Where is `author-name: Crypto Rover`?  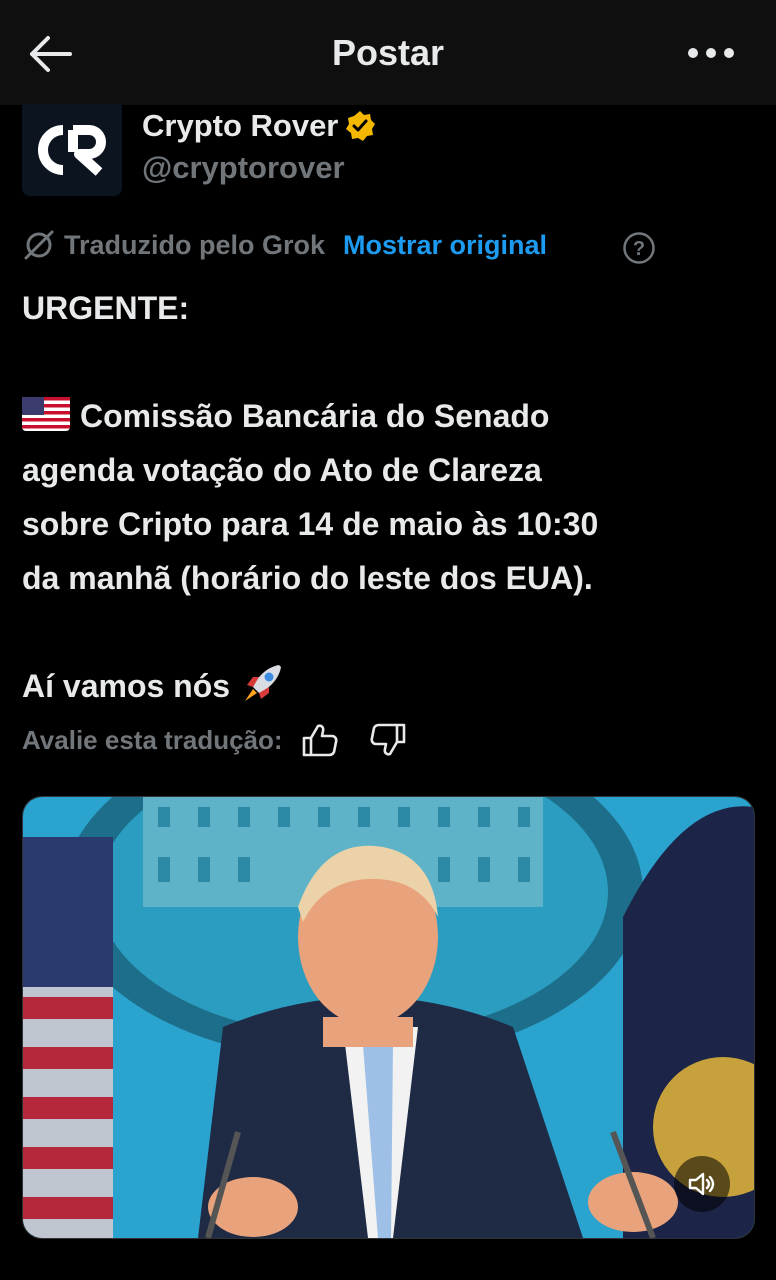
author-name: Crypto Rover is located at coordinates (240, 126).